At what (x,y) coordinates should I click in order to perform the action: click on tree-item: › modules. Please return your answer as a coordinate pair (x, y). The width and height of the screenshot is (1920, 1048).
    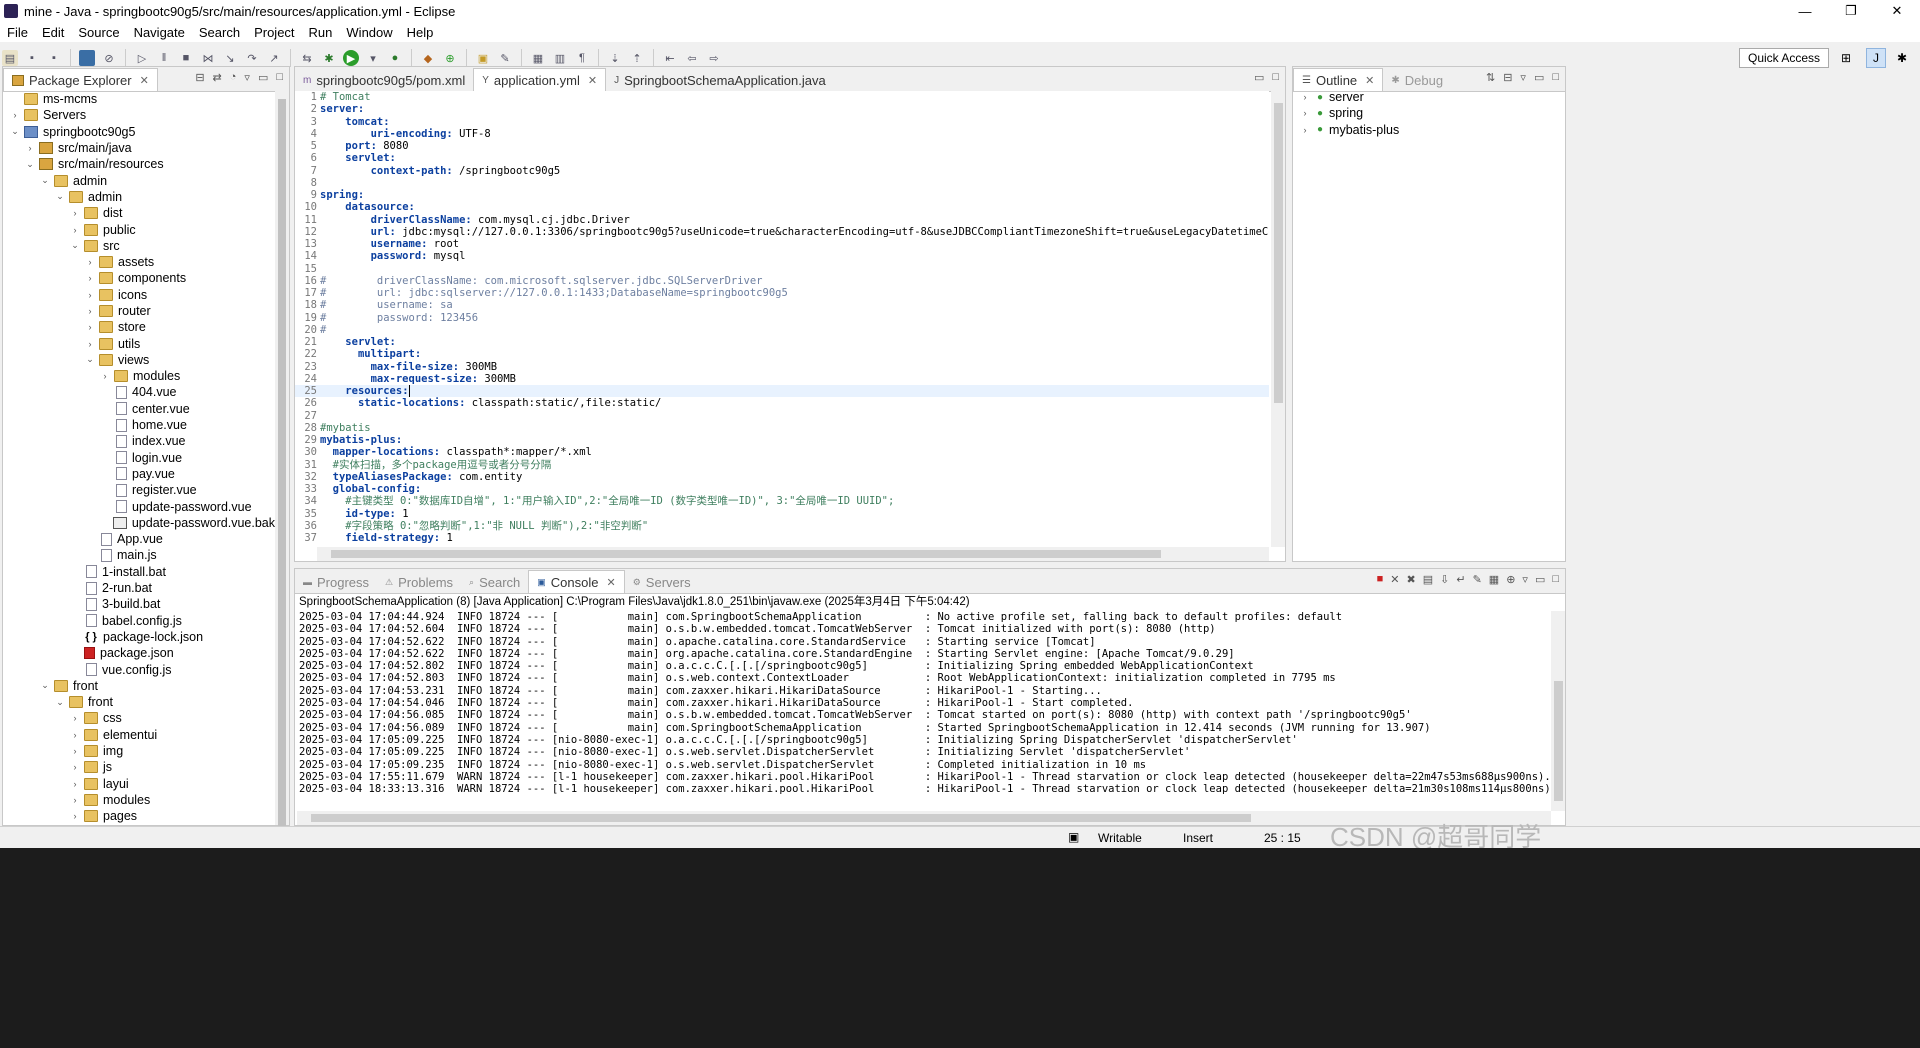
    Looking at the image, I should click on (139, 800).